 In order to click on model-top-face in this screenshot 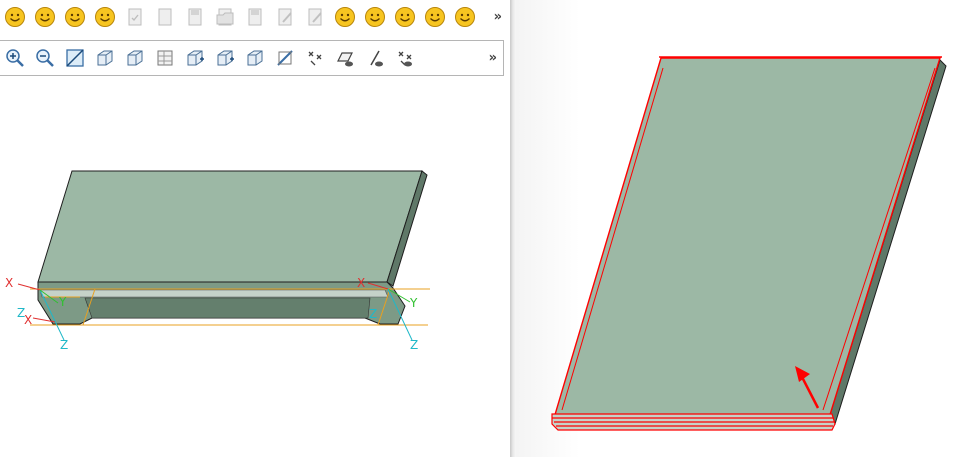, I will do `click(230, 226)`.